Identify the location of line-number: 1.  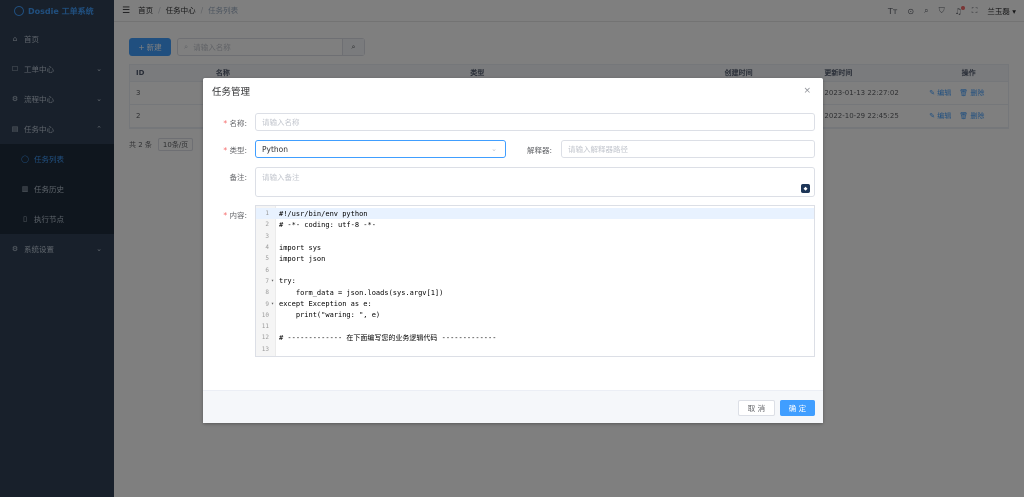
(267, 214).